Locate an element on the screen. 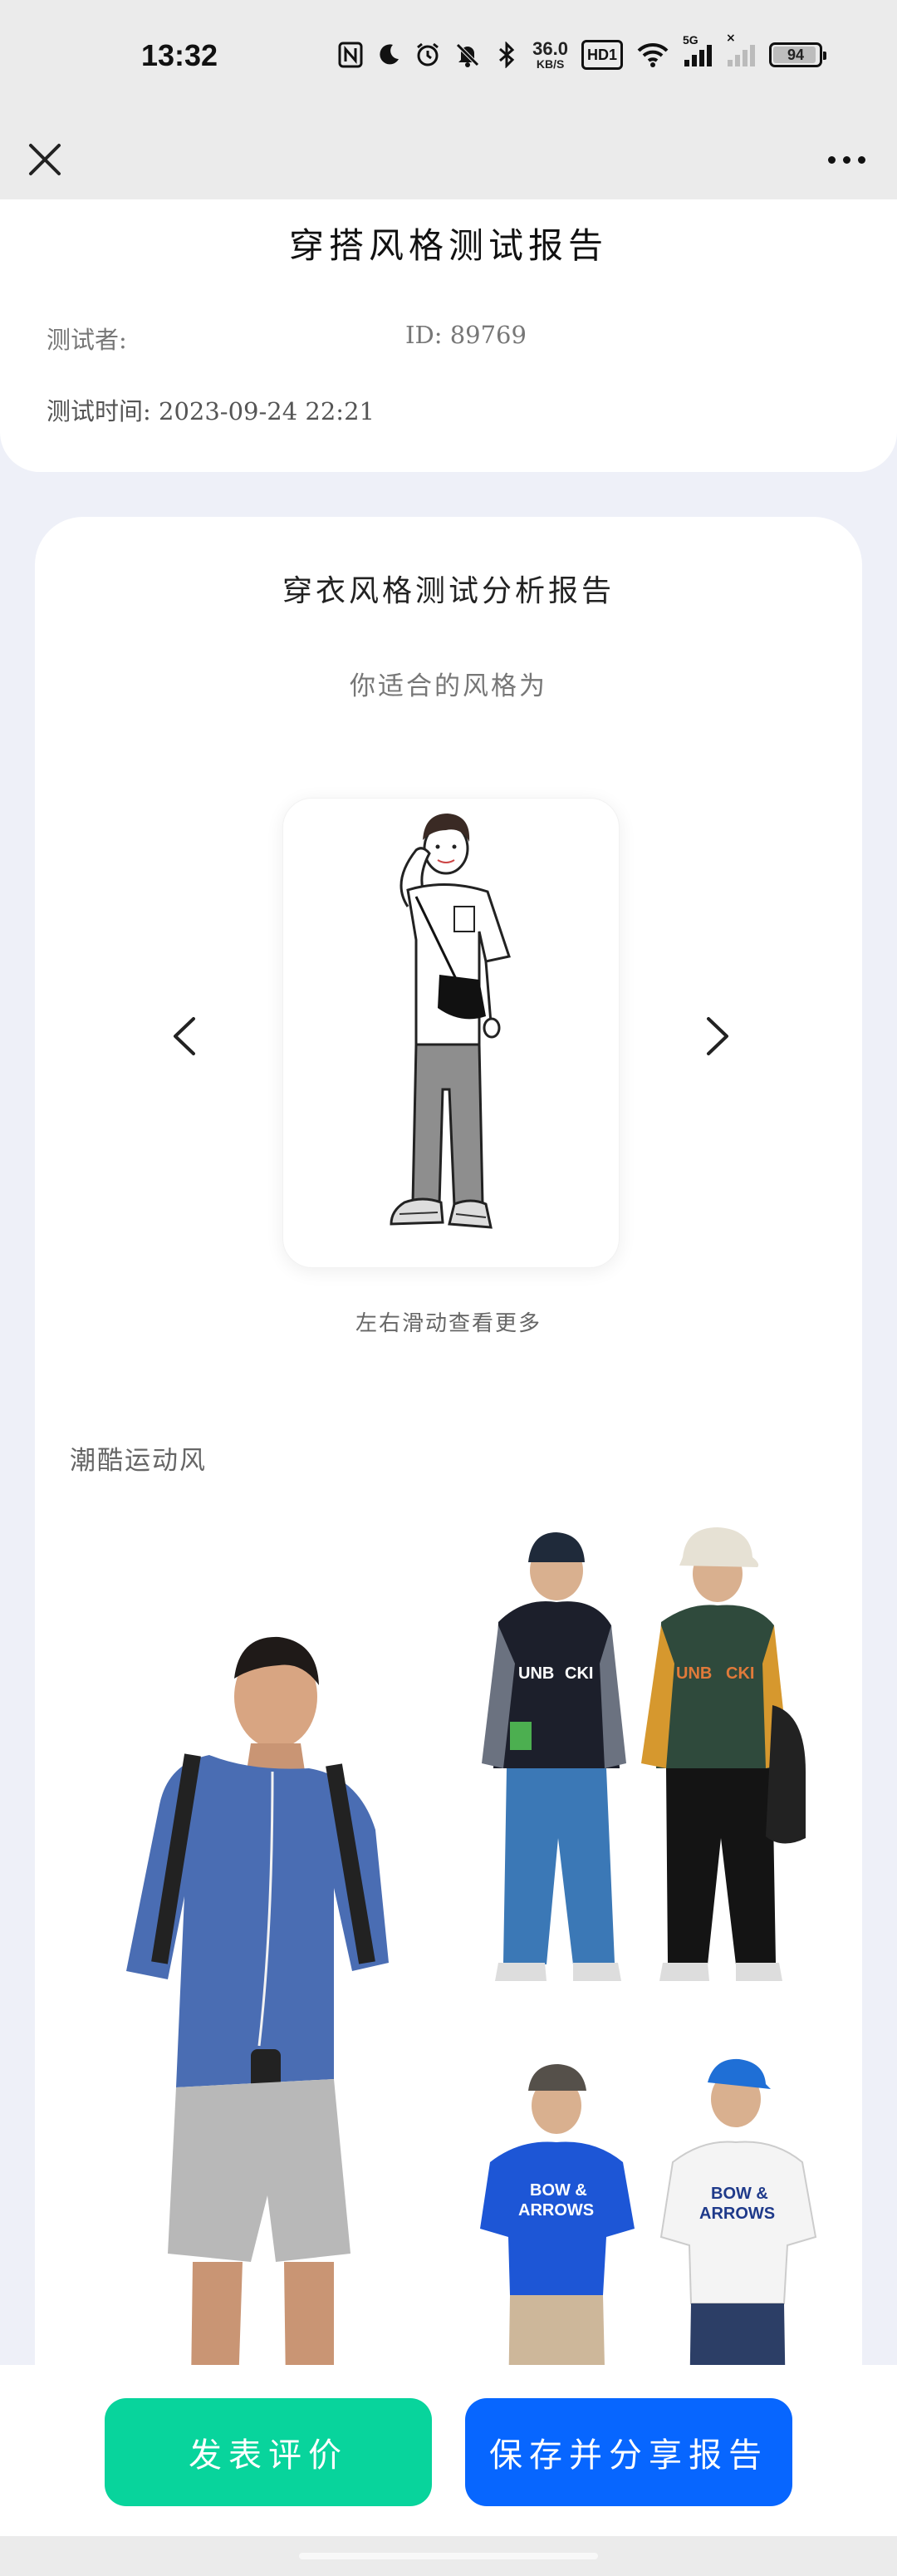 This screenshot has width=897, height=2576. nav-bar is located at coordinates (448, 157).